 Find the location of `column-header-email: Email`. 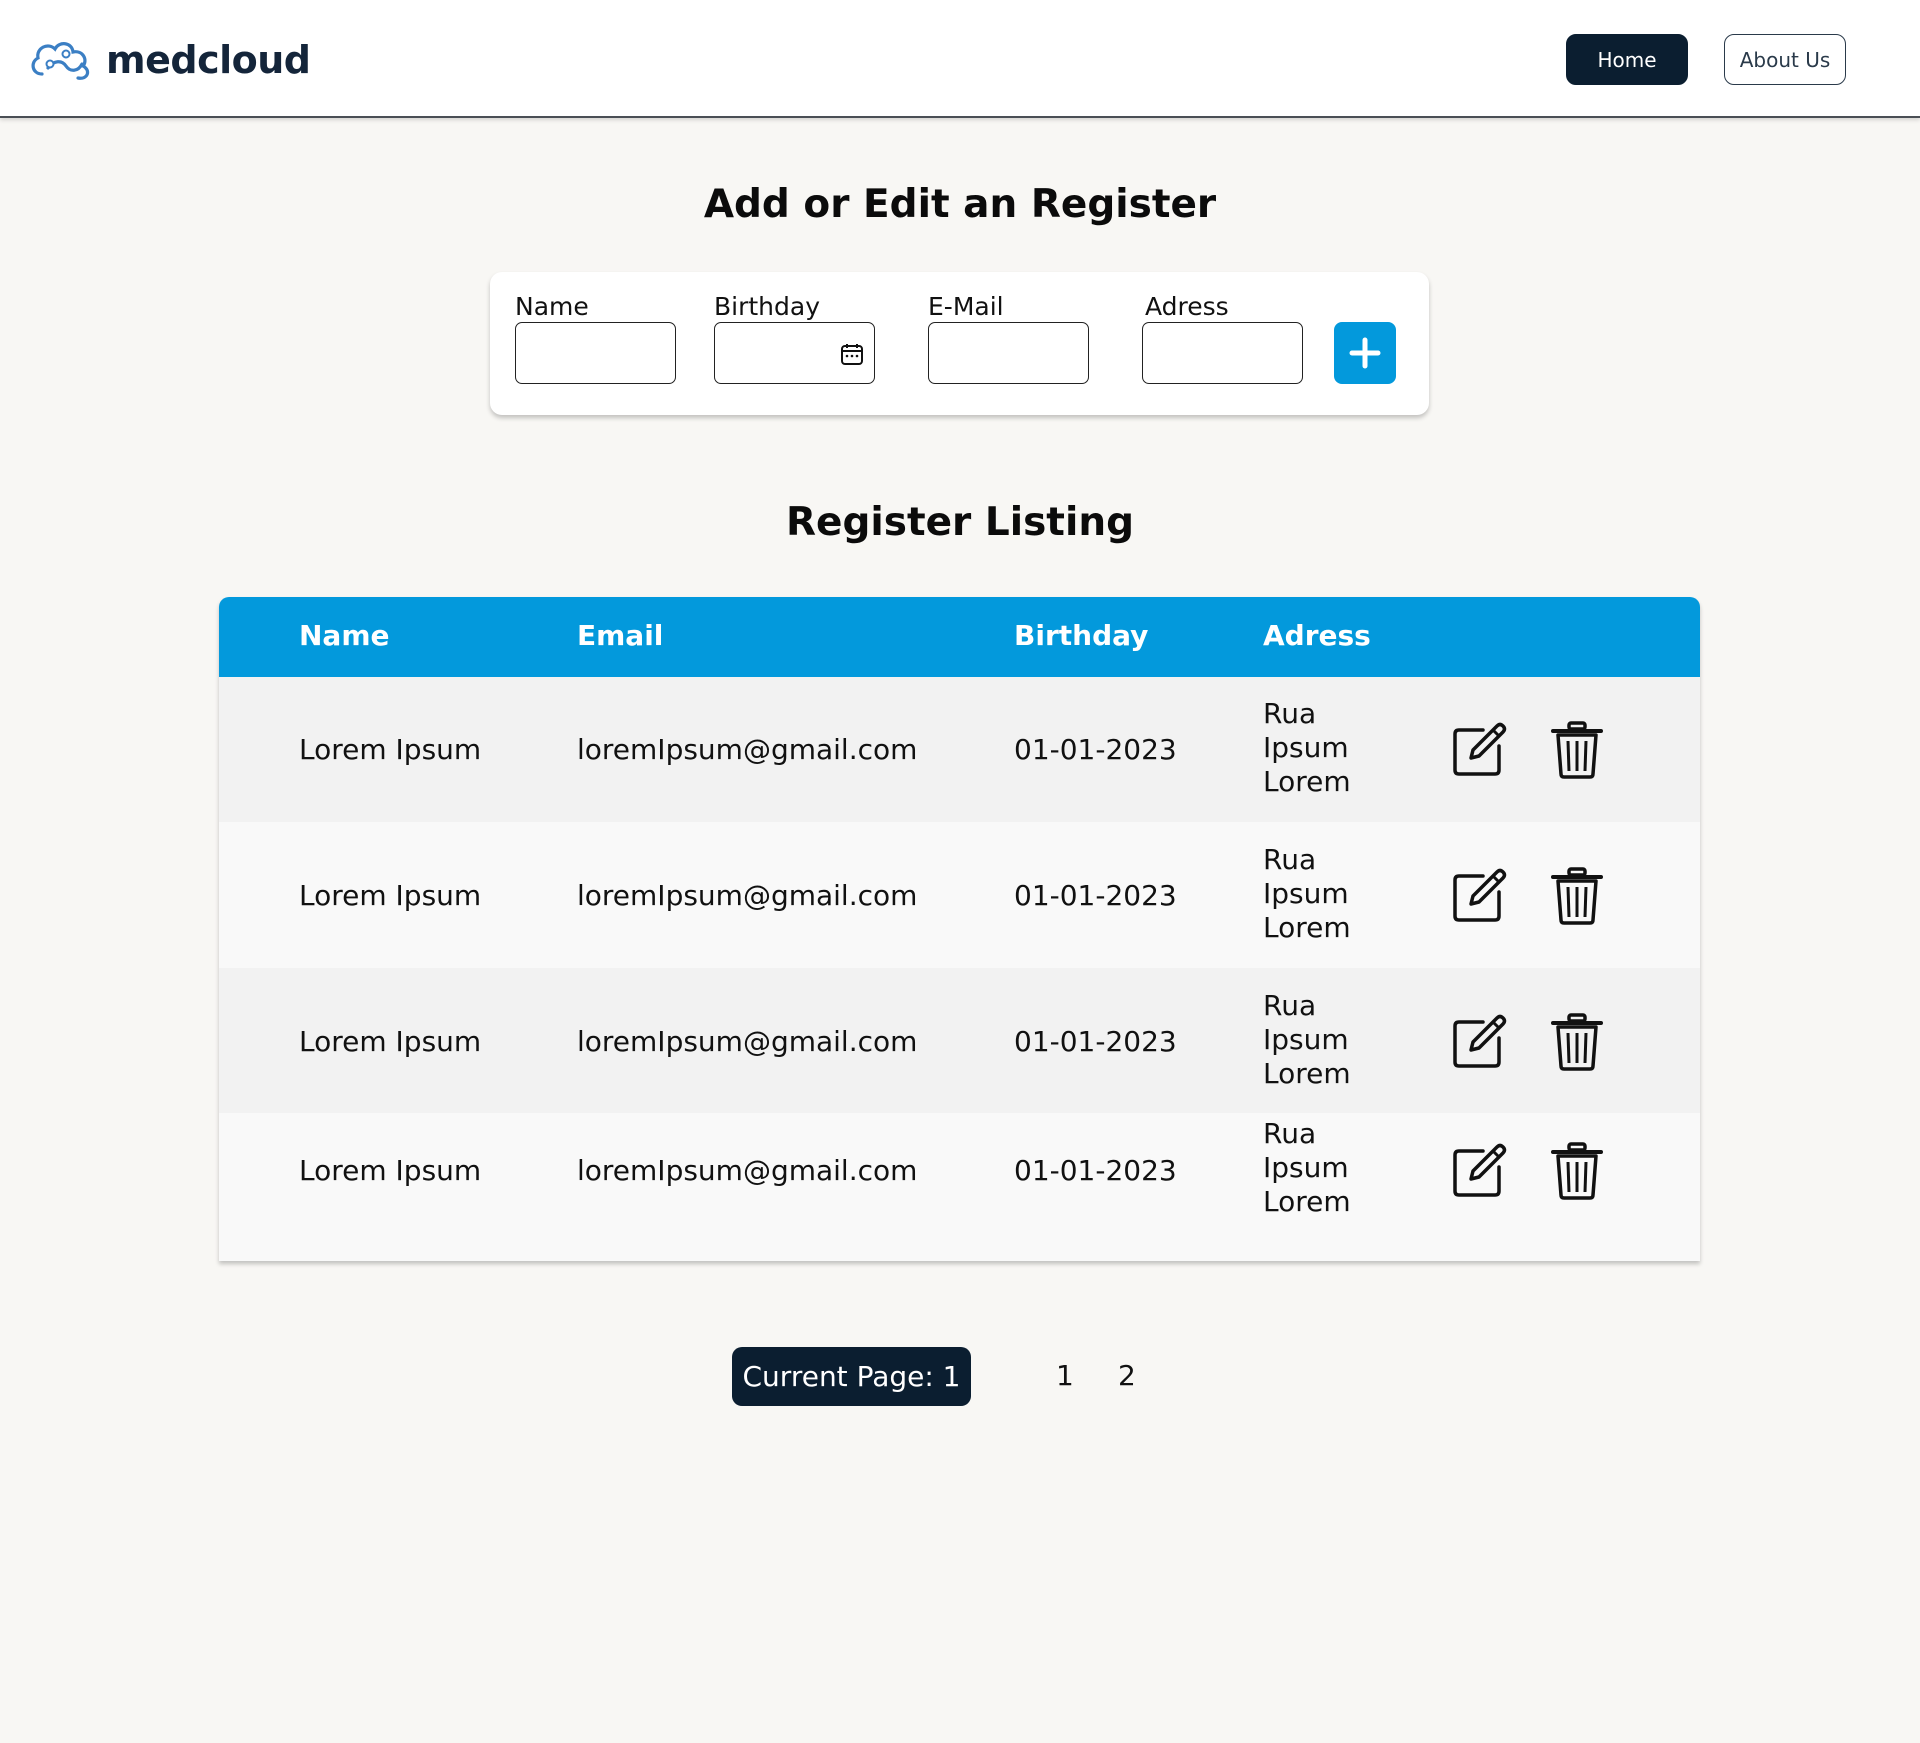

column-header-email: Email is located at coordinates (620, 635).